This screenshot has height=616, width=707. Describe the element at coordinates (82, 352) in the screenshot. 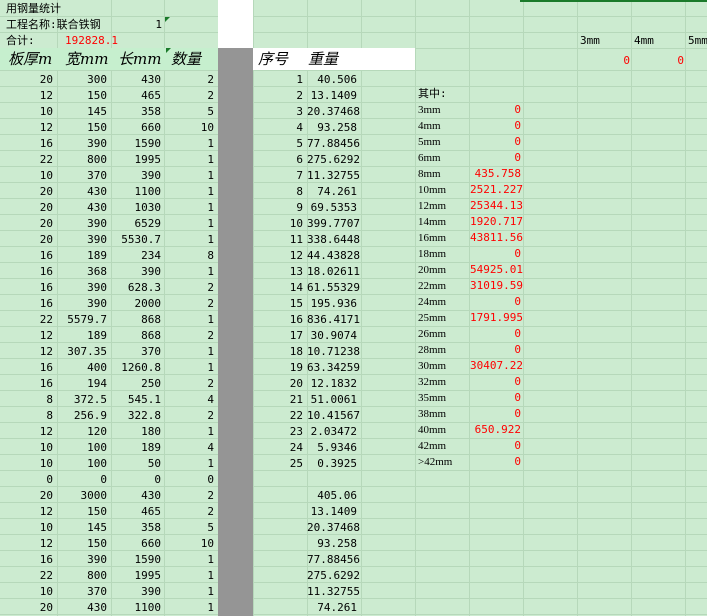

I see `width-cell: 307.35` at that location.